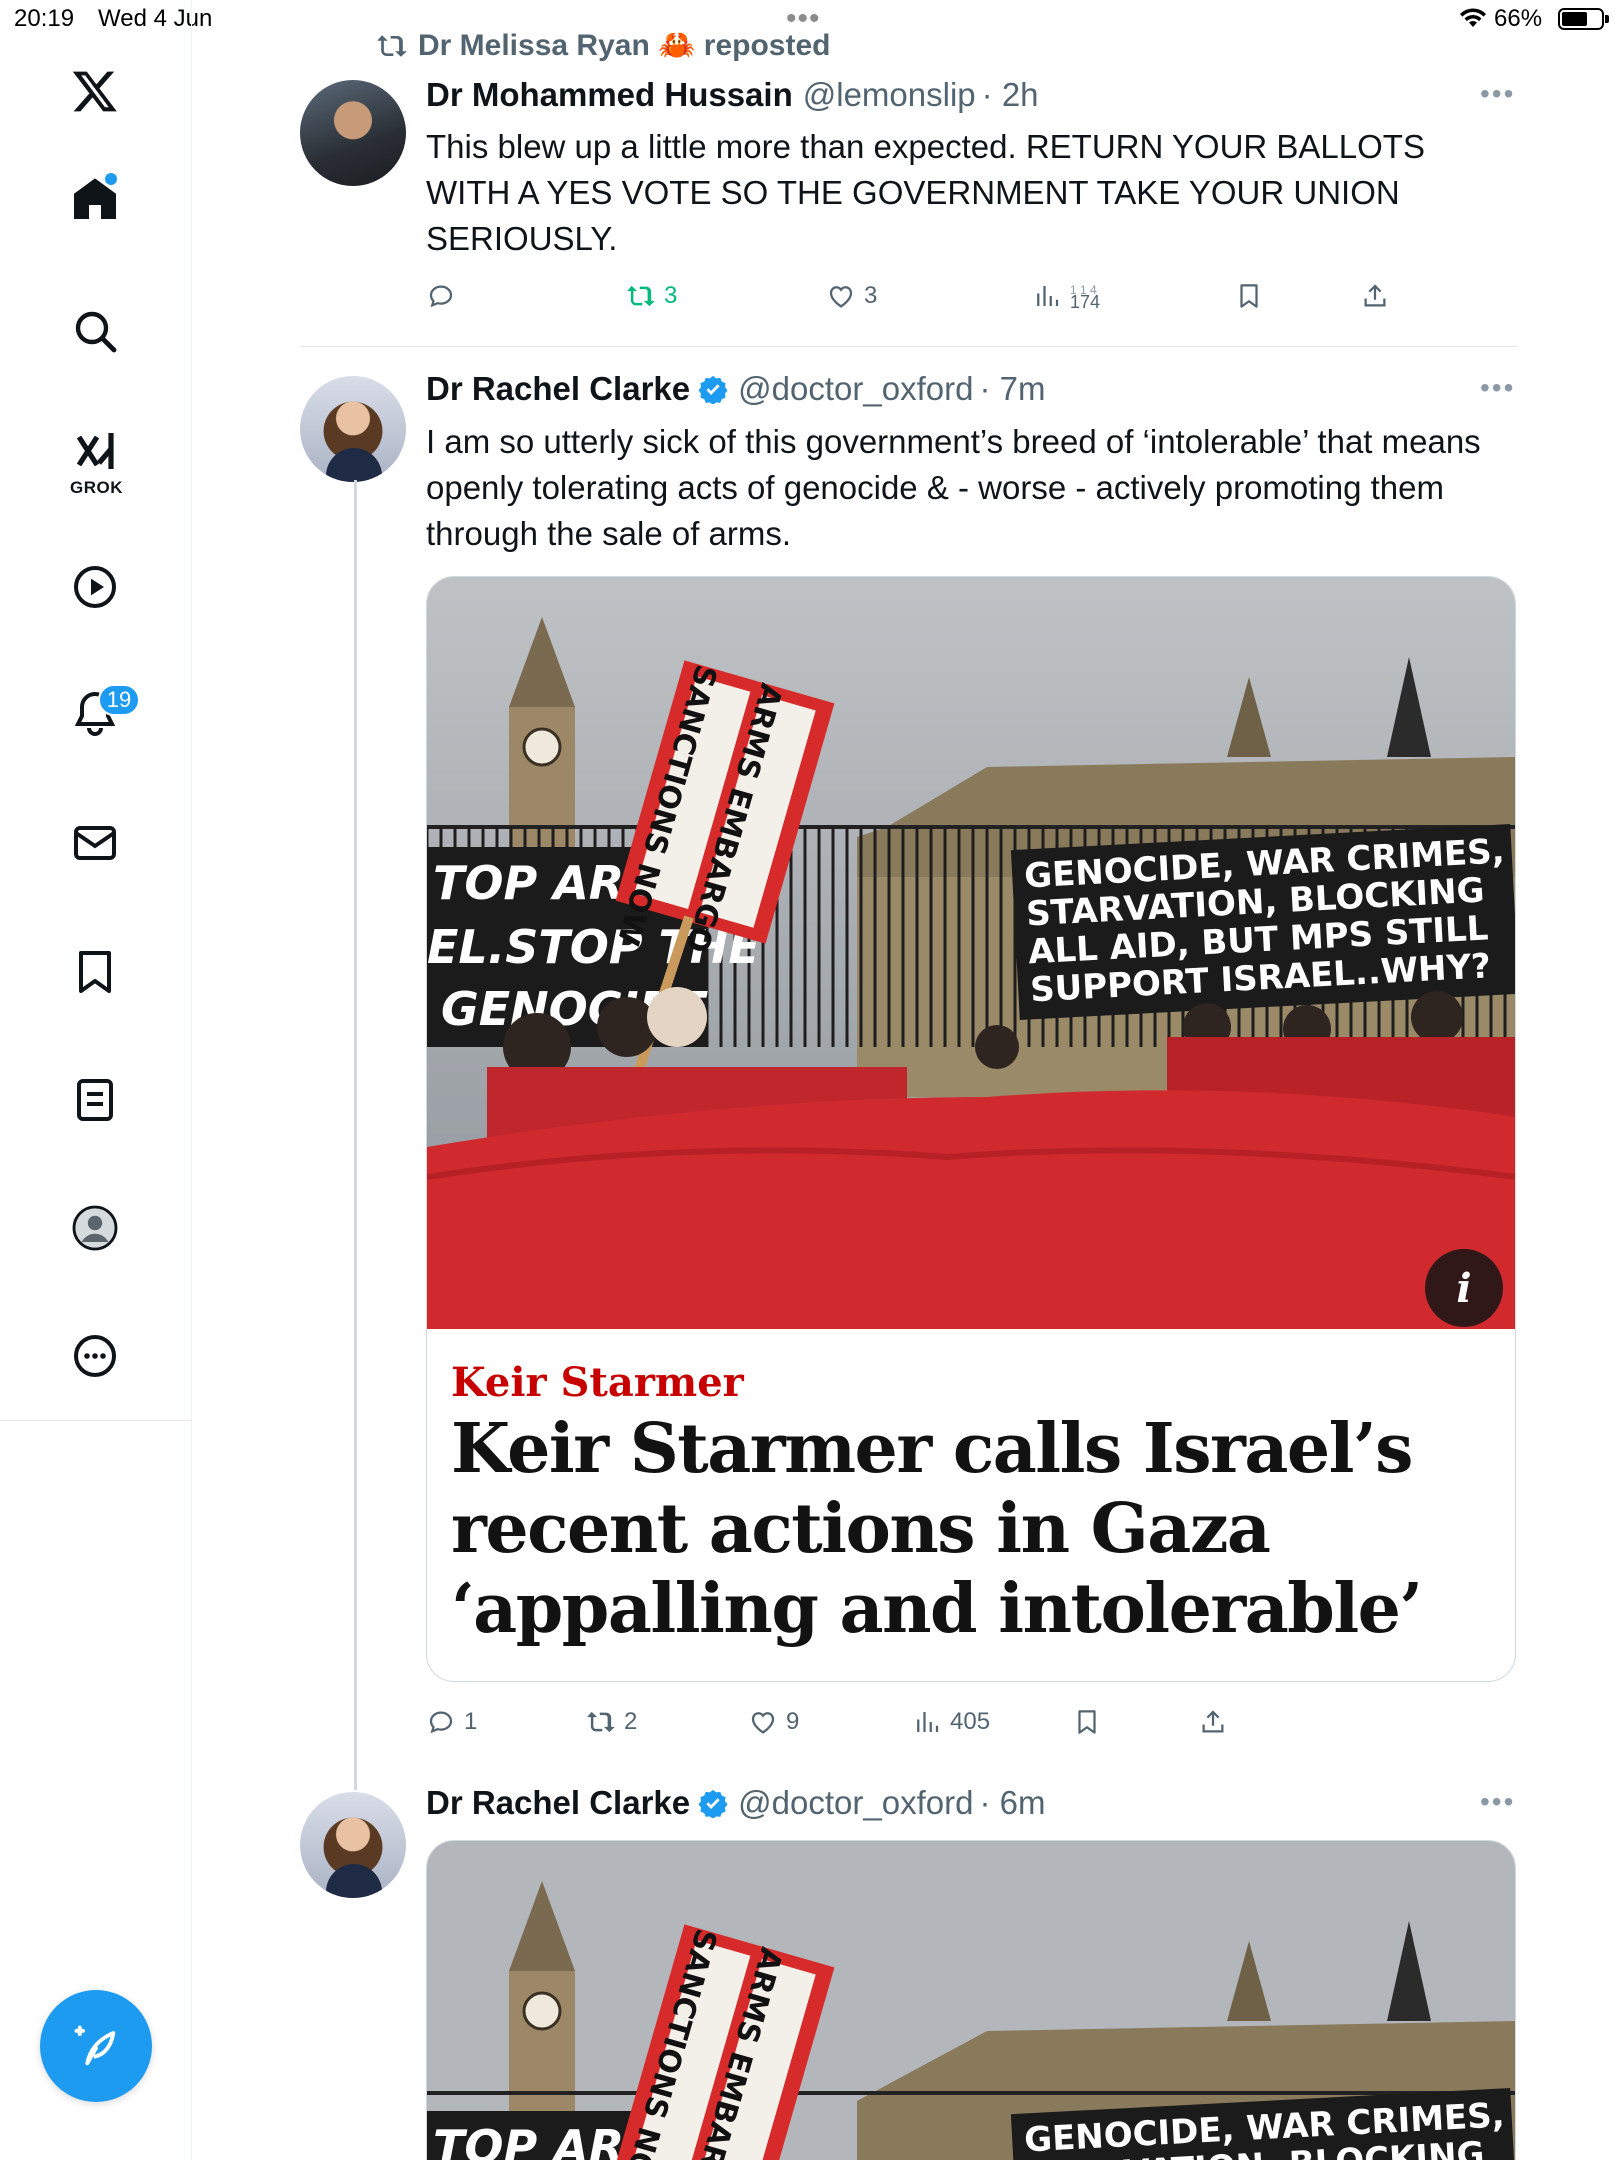 The height and width of the screenshot is (2160, 1620). I want to click on grok-icon, so click(95, 453).